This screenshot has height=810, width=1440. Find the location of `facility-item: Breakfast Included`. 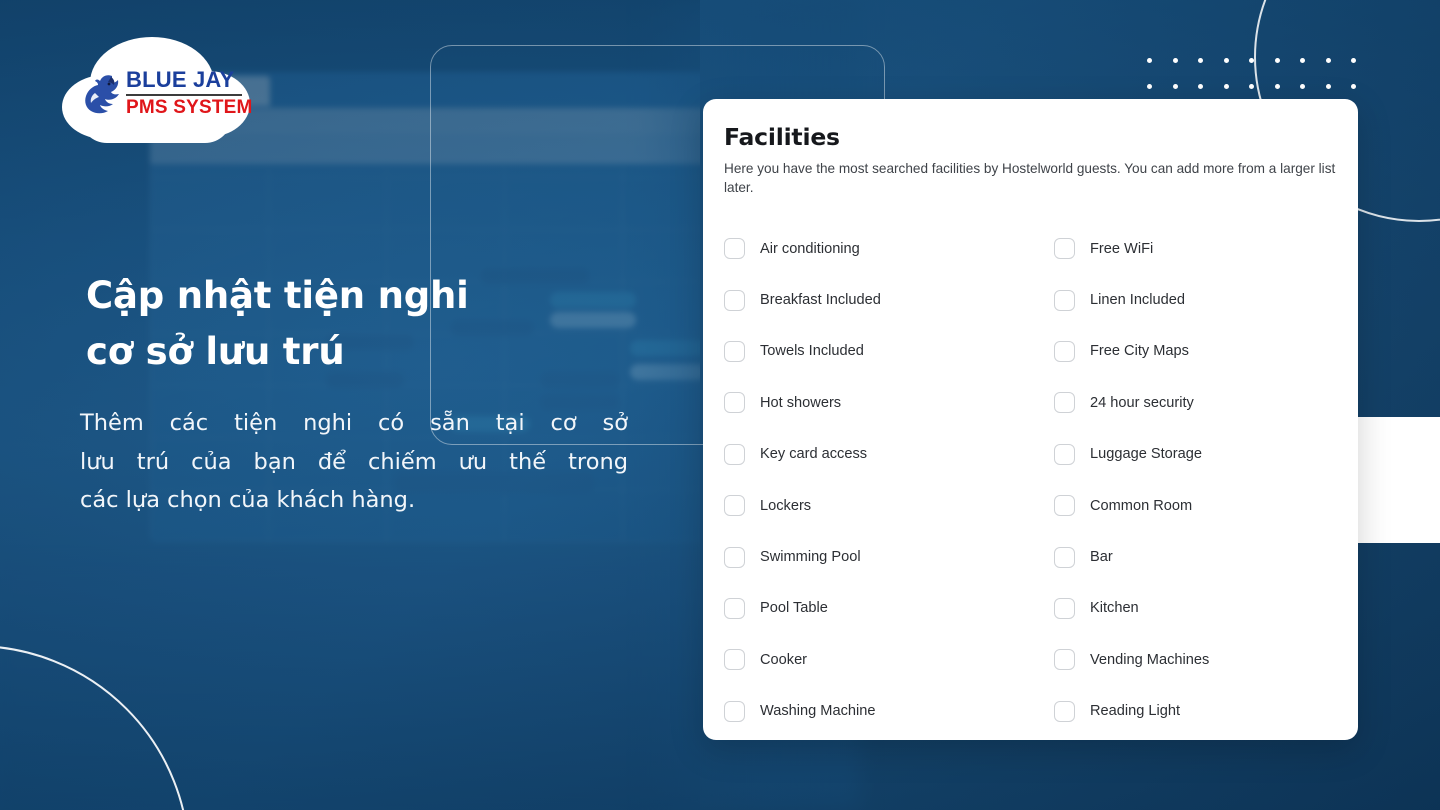

facility-item: Breakfast Included is located at coordinates (889, 299).